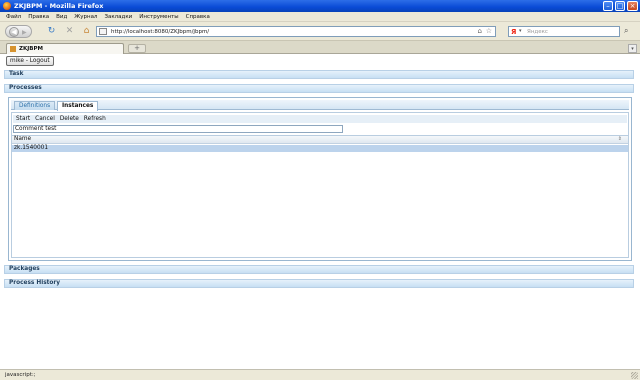 The width and height of the screenshot is (640, 380). What do you see at coordinates (513, 32) in the screenshot?
I see `yandex-icon: Я` at bounding box center [513, 32].